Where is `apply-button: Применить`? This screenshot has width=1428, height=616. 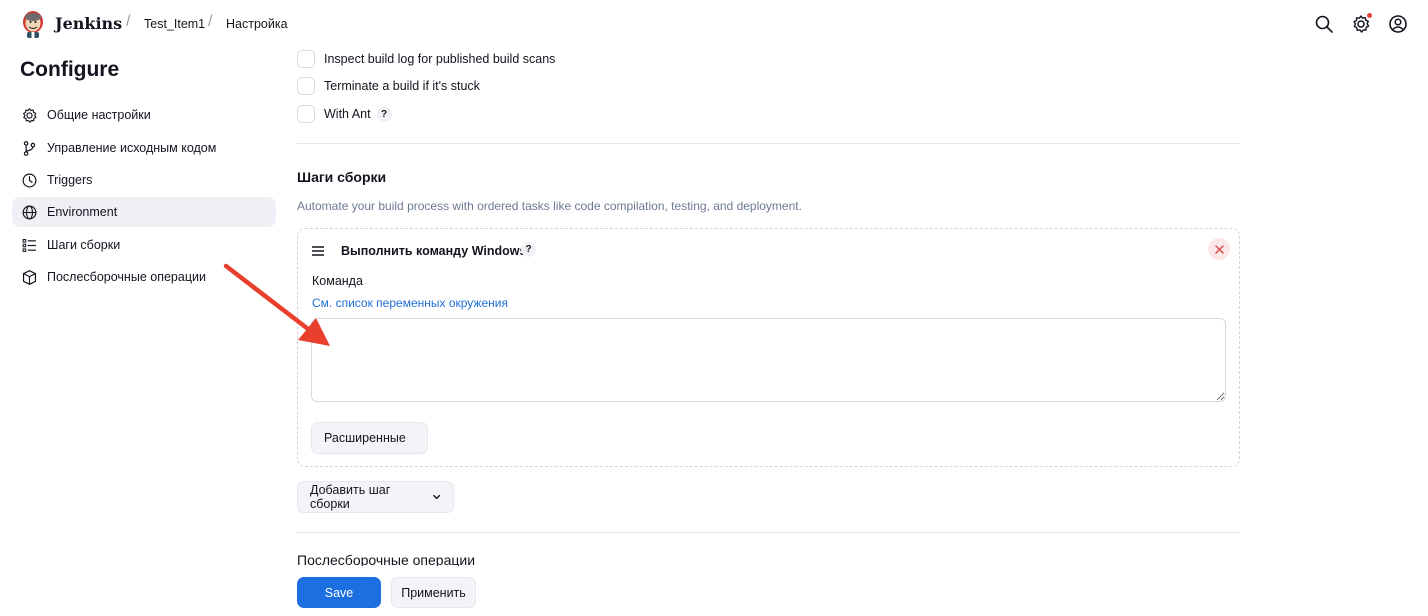
apply-button: Применить is located at coordinates (433, 592).